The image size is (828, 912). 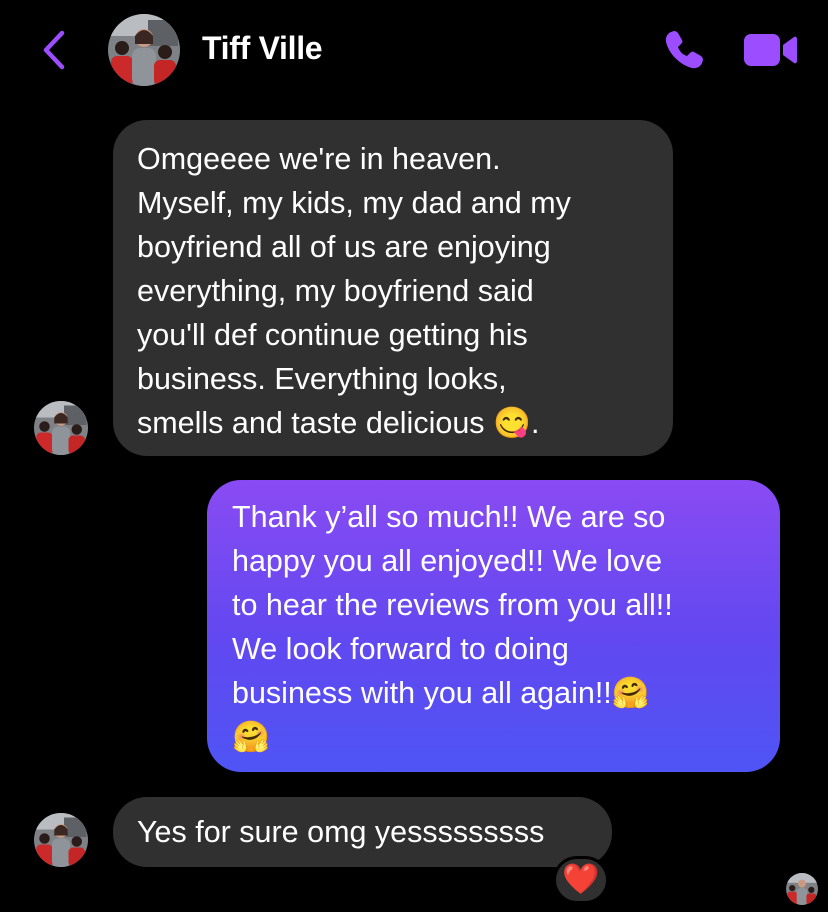 I want to click on video-call-button, so click(x=770, y=50).